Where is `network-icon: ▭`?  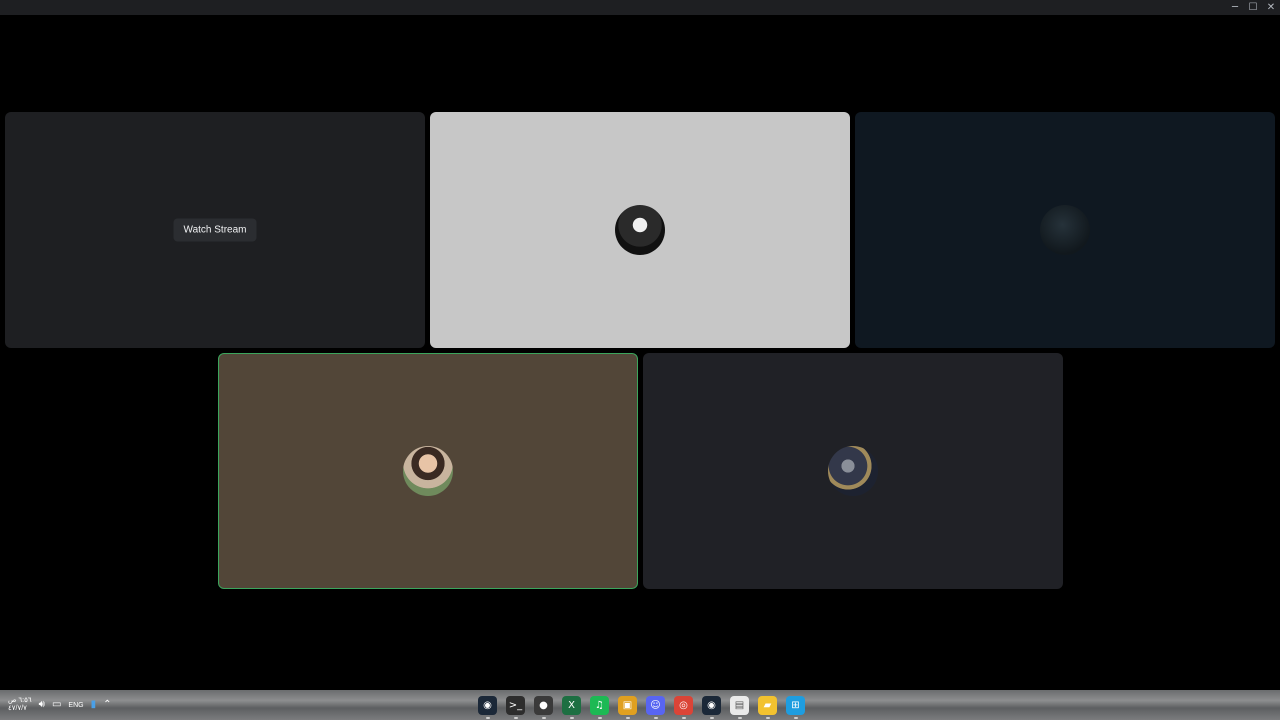
network-icon: ▭ is located at coordinates (56, 705).